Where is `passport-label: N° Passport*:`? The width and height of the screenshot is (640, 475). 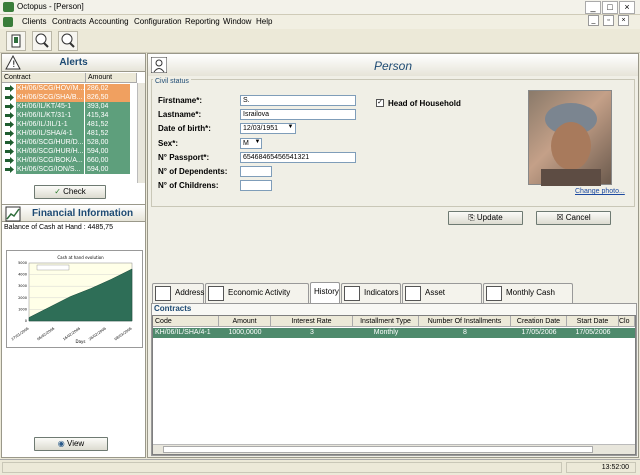
passport-label: N° Passport*: is located at coordinates (184, 157).